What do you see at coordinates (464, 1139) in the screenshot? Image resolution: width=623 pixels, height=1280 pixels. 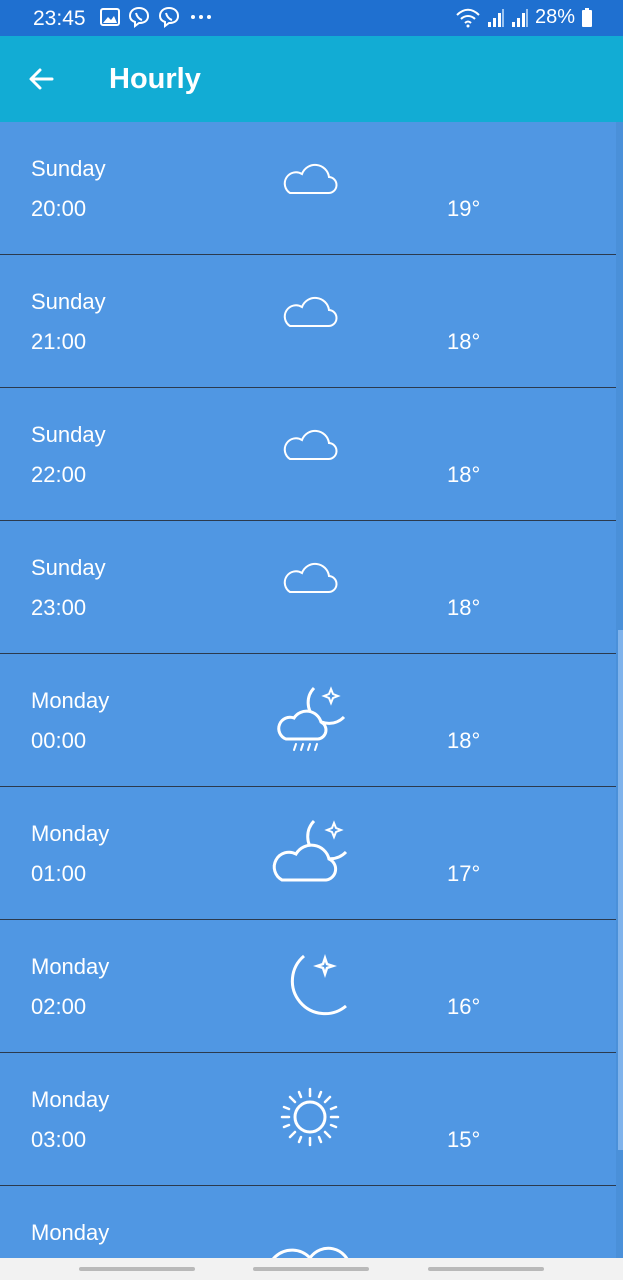 I see `row-temp: 15°` at bounding box center [464, 1139].